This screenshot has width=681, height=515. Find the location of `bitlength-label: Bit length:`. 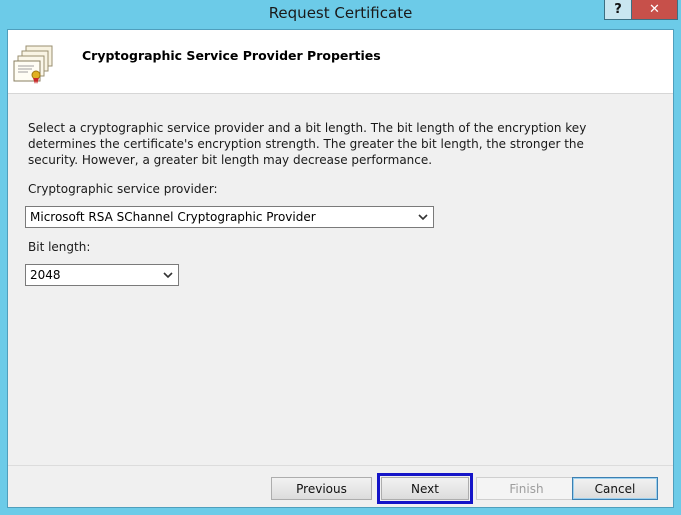

bitlength-label: Bit length: is located at coordinates (59, 247).